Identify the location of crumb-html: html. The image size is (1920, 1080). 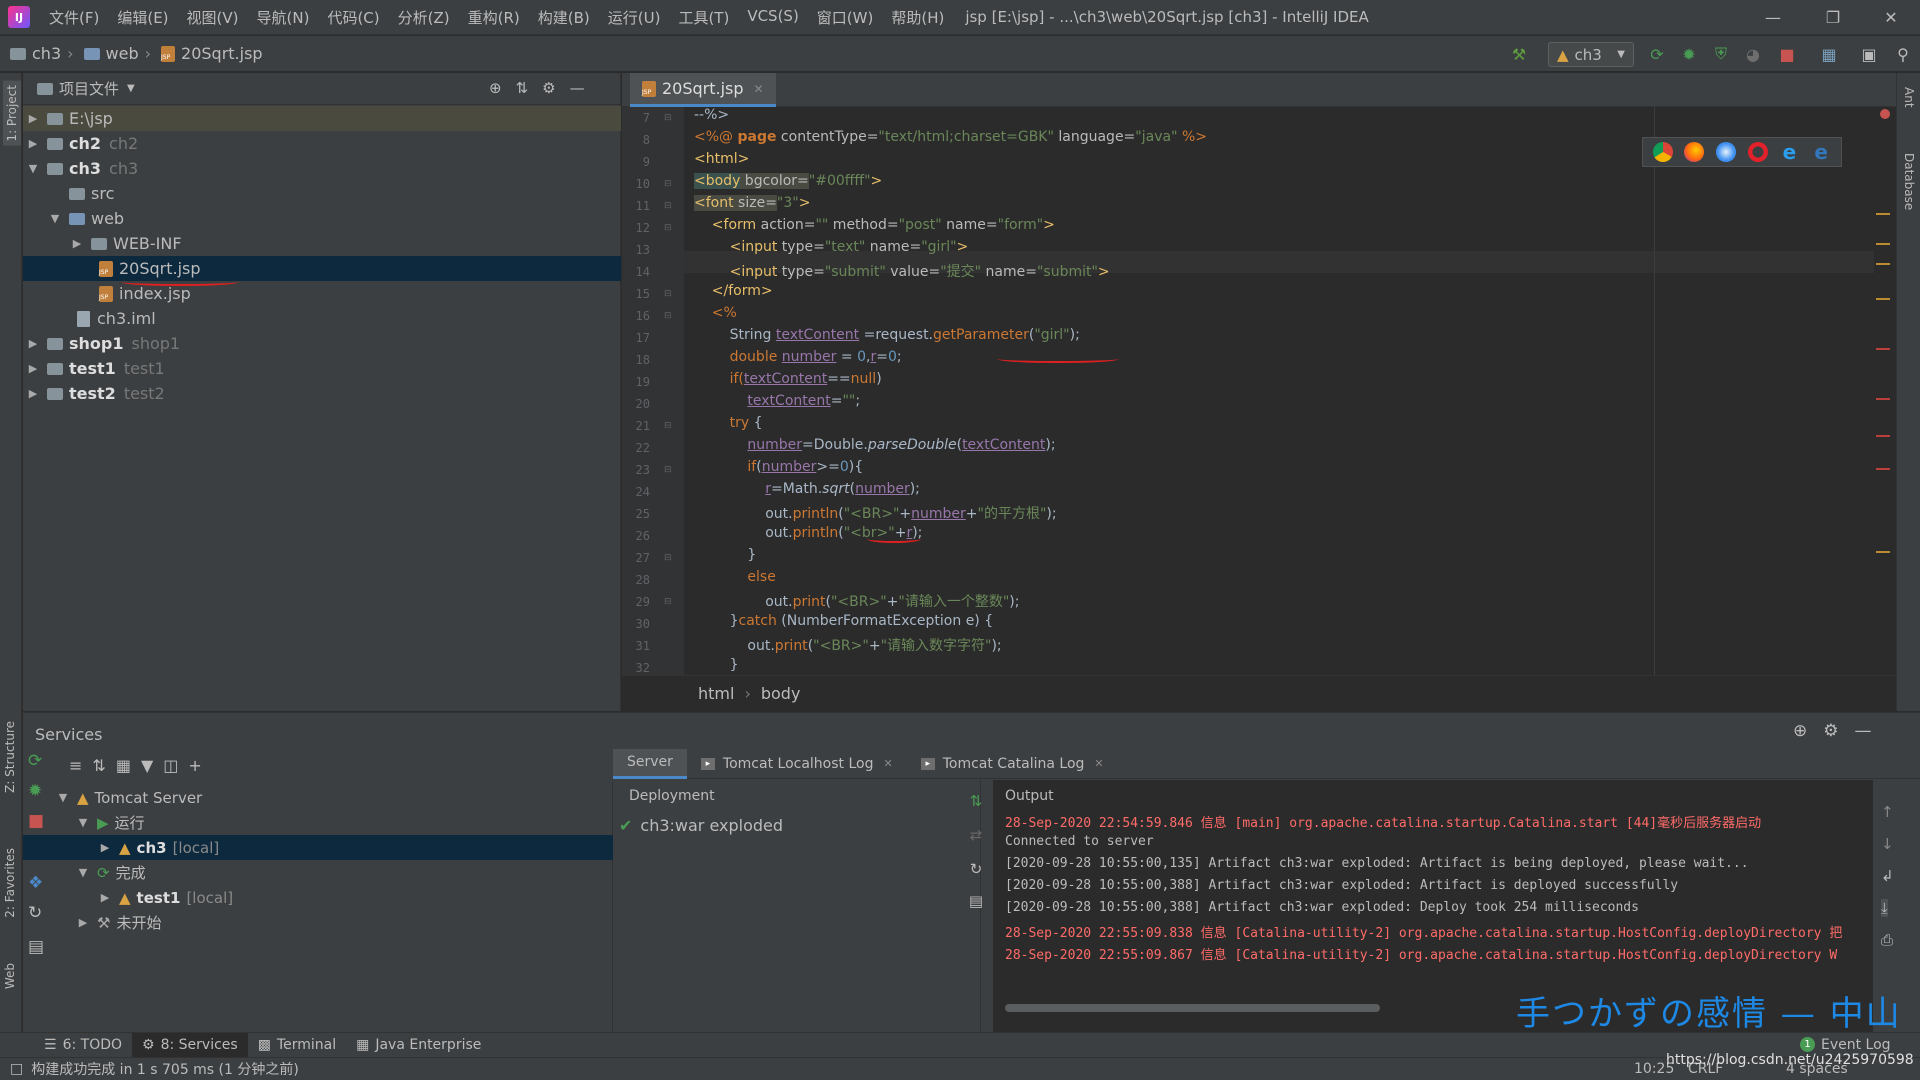
(716, 693).